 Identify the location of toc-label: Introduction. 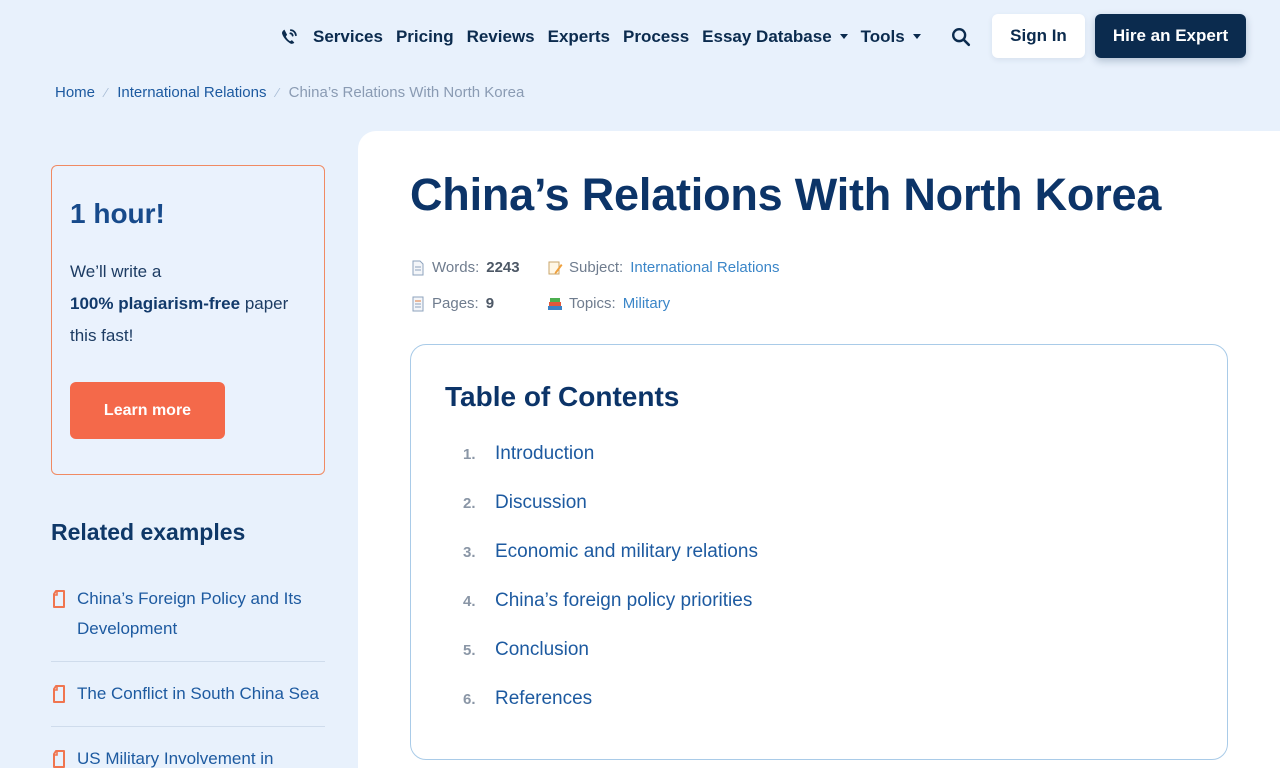
(545, 453).